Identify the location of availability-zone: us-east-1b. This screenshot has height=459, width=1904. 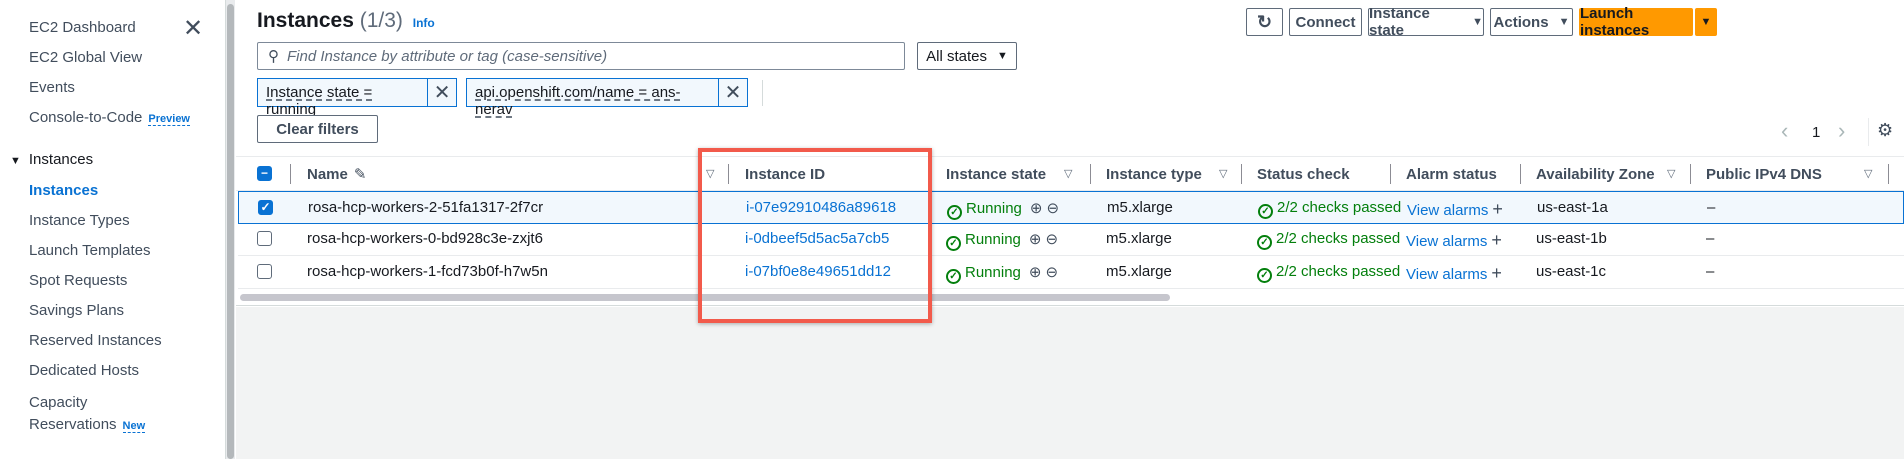
(1571, 238).